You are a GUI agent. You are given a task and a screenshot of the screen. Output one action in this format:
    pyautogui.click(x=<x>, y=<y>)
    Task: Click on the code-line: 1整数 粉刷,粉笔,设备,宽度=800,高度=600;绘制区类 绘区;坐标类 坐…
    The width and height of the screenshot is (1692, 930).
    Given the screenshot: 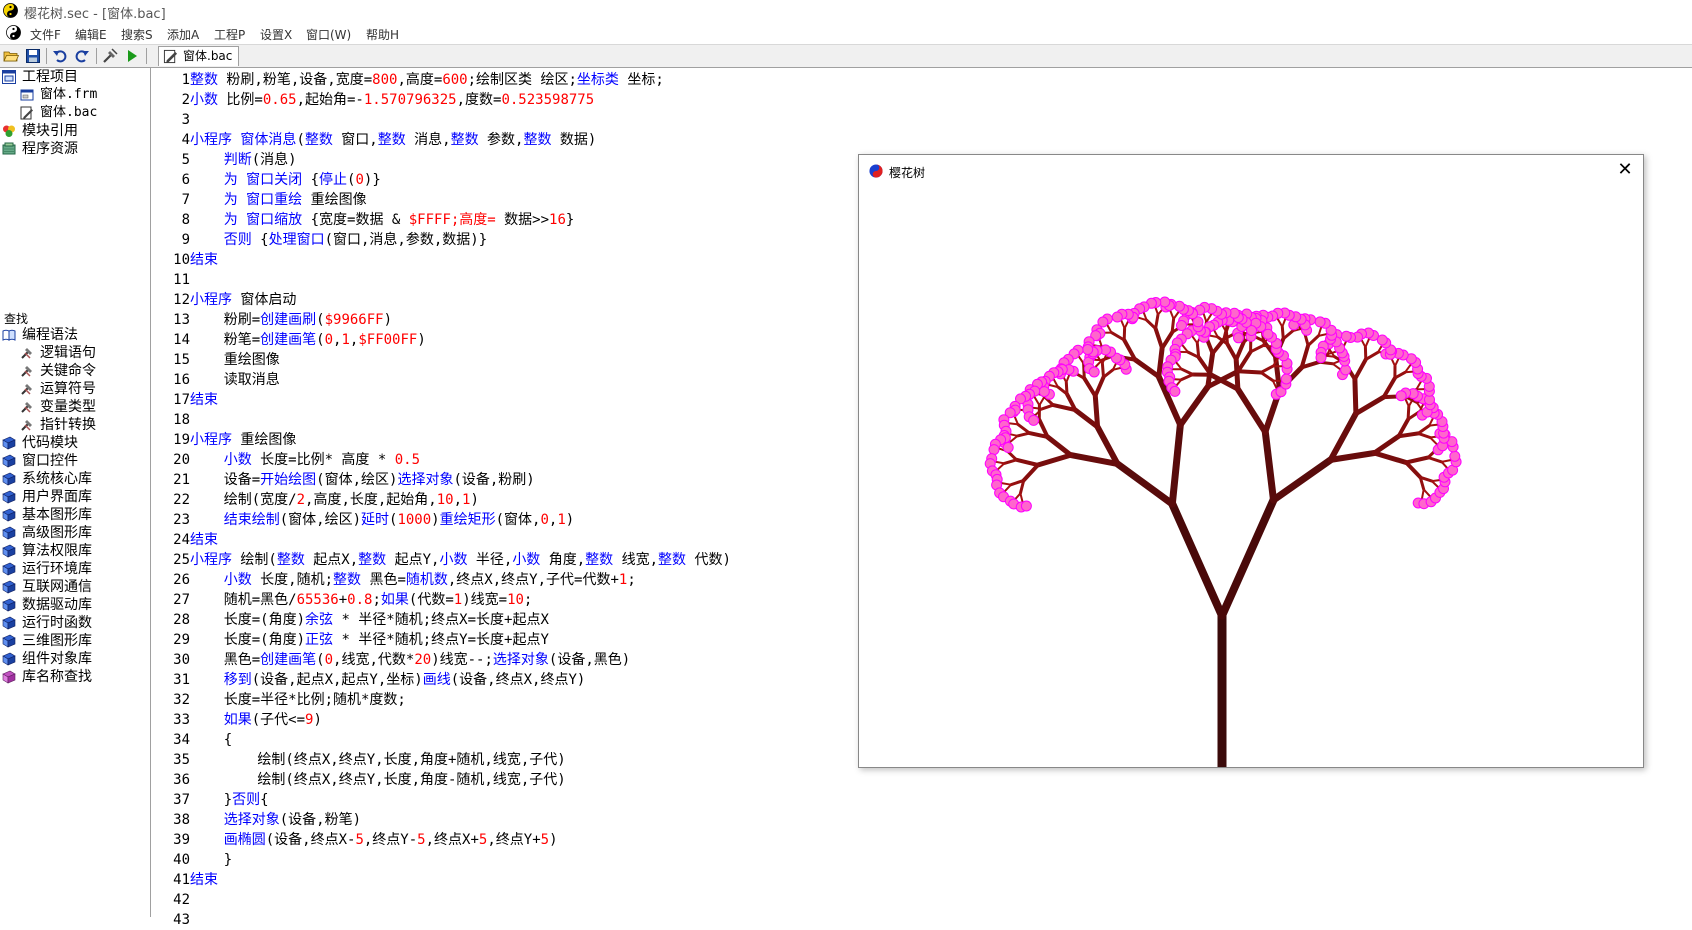 What is the action you would take?
    pyautogui.click(x=407, y=80)
    